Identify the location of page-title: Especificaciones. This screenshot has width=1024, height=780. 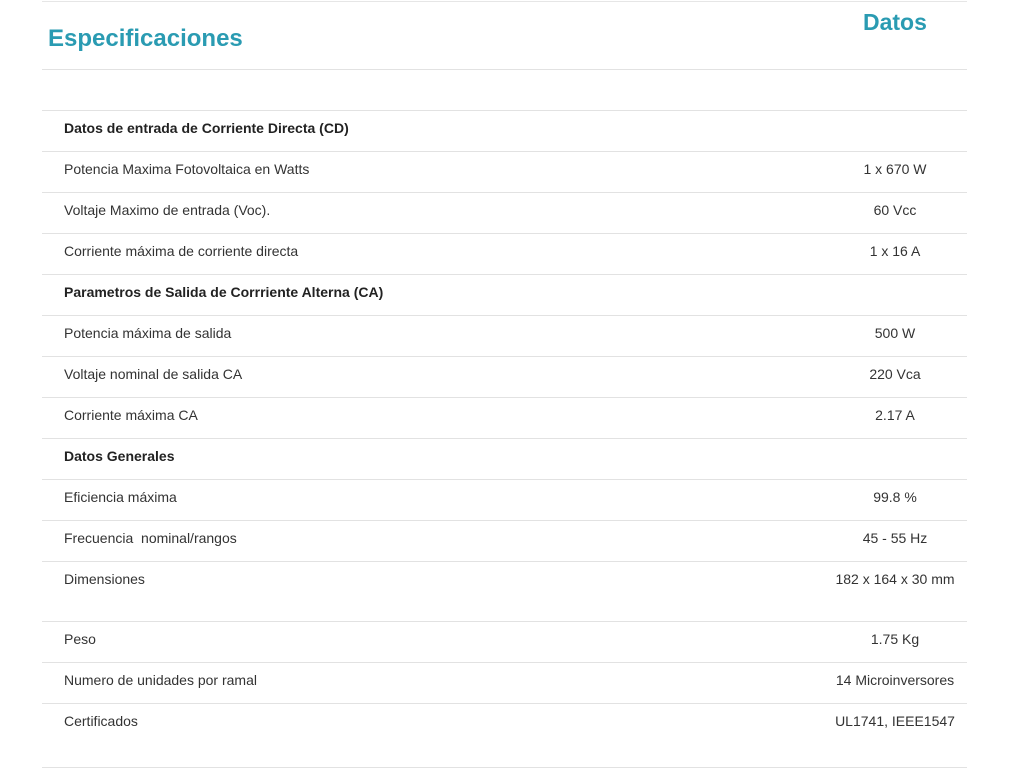
(145, 38).